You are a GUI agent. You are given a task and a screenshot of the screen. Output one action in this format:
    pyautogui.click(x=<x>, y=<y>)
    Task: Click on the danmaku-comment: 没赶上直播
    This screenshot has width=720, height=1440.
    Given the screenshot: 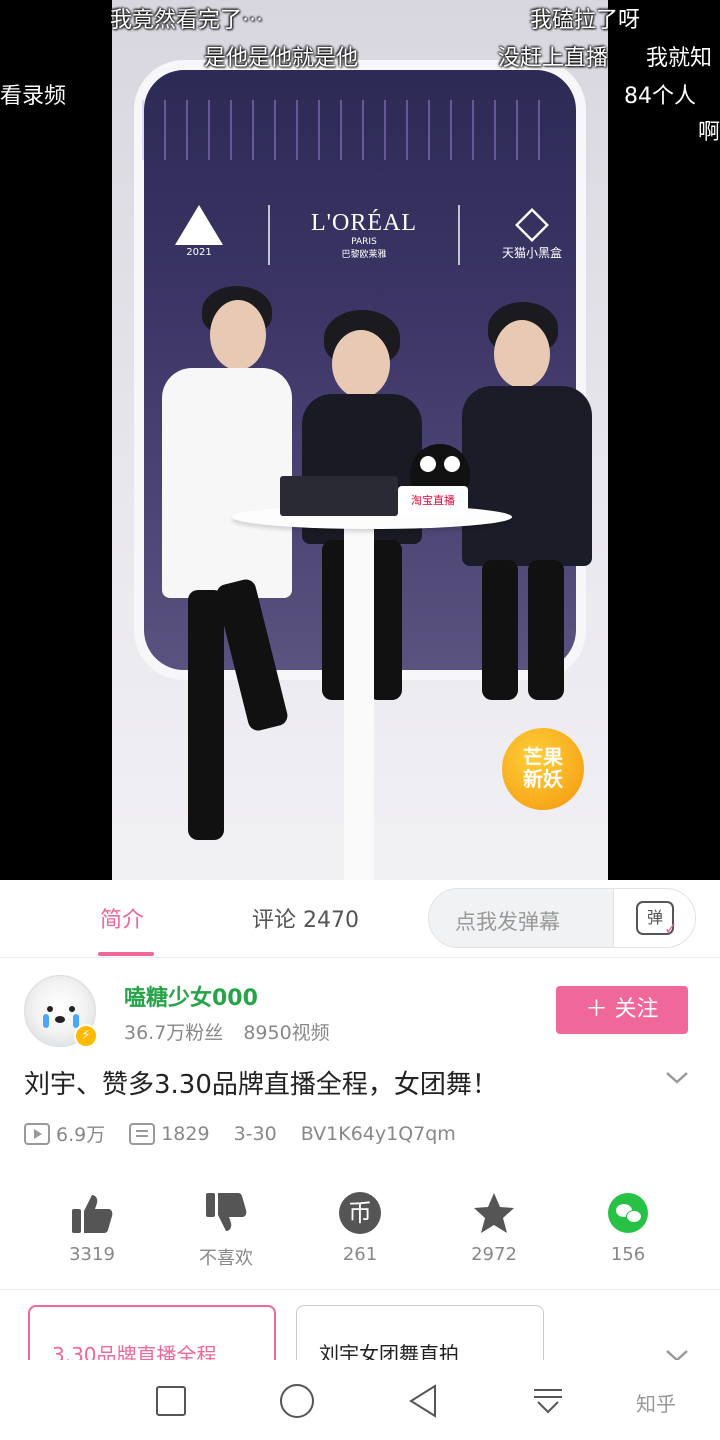 What is the action you would take?
    pyautogui.click(x=553, y=58)
    